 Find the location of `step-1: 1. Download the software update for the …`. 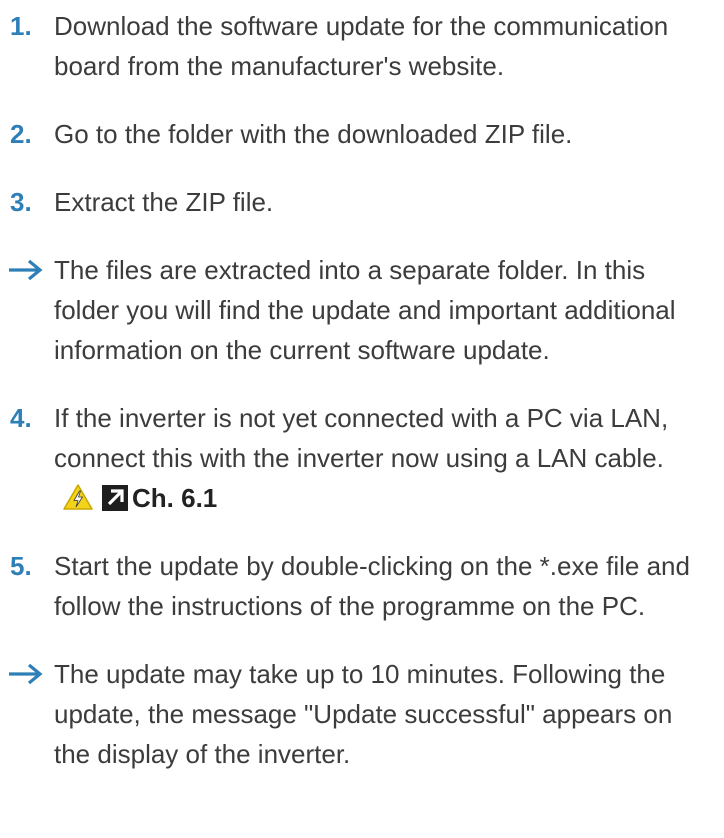

step-1: 1. Download the software update for the … is located at coordinates (350, 46).